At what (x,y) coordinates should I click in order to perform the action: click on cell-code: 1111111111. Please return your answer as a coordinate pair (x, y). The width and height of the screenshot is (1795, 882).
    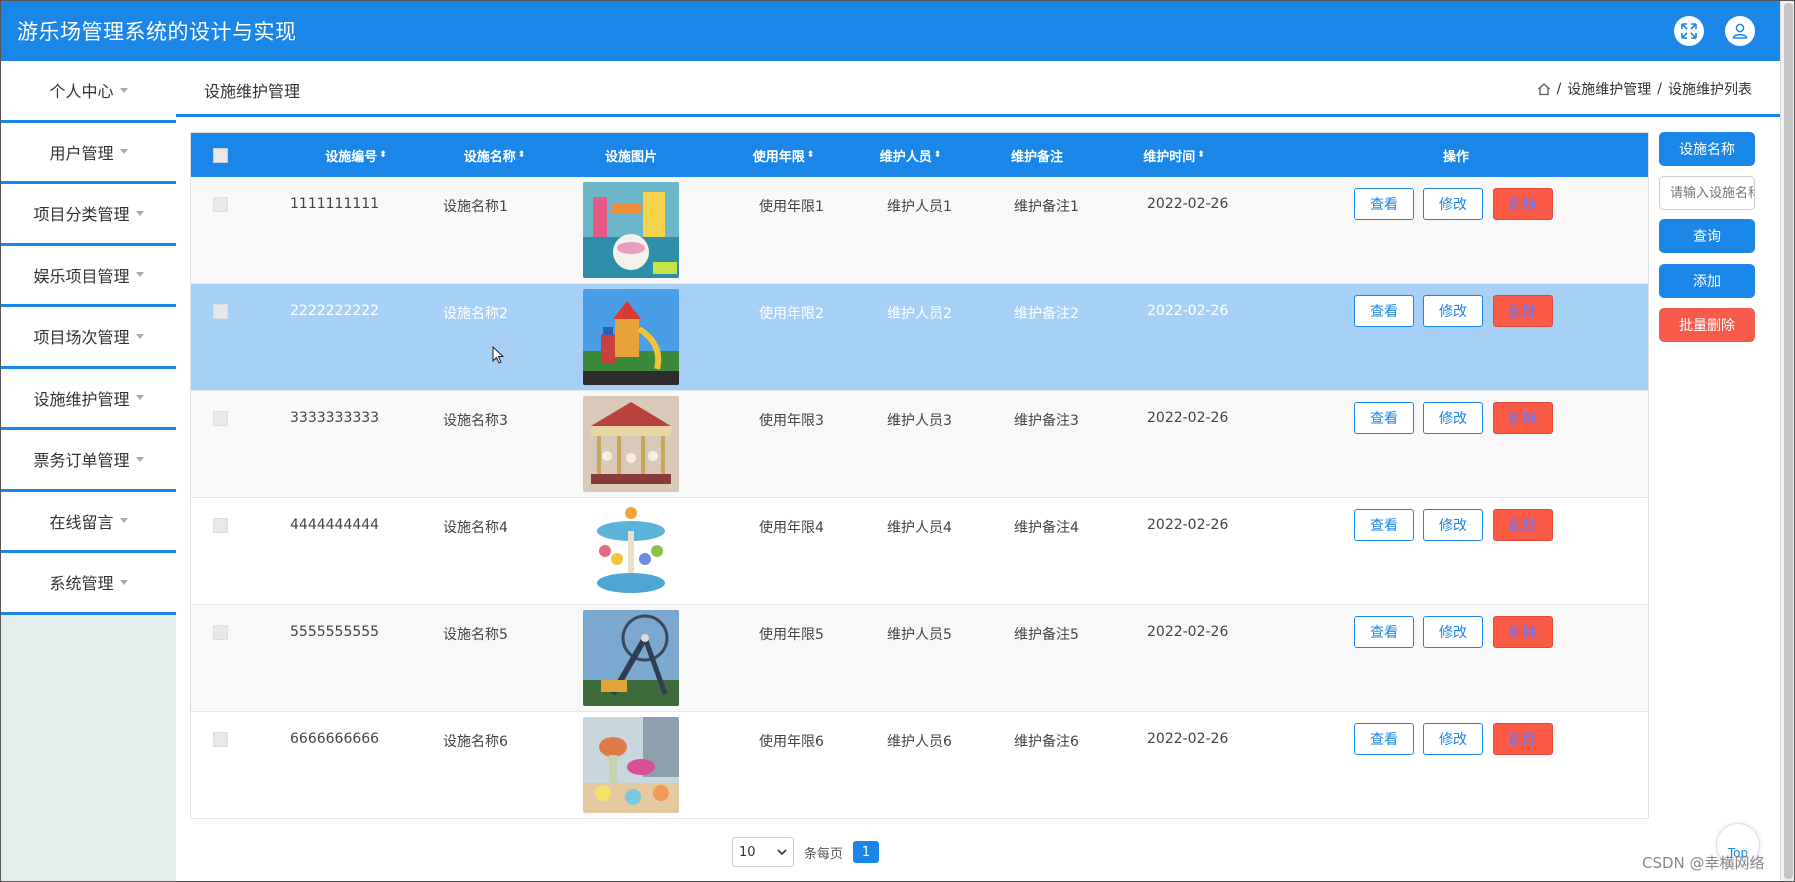
    Looking at the image, I should click on (335, 204).